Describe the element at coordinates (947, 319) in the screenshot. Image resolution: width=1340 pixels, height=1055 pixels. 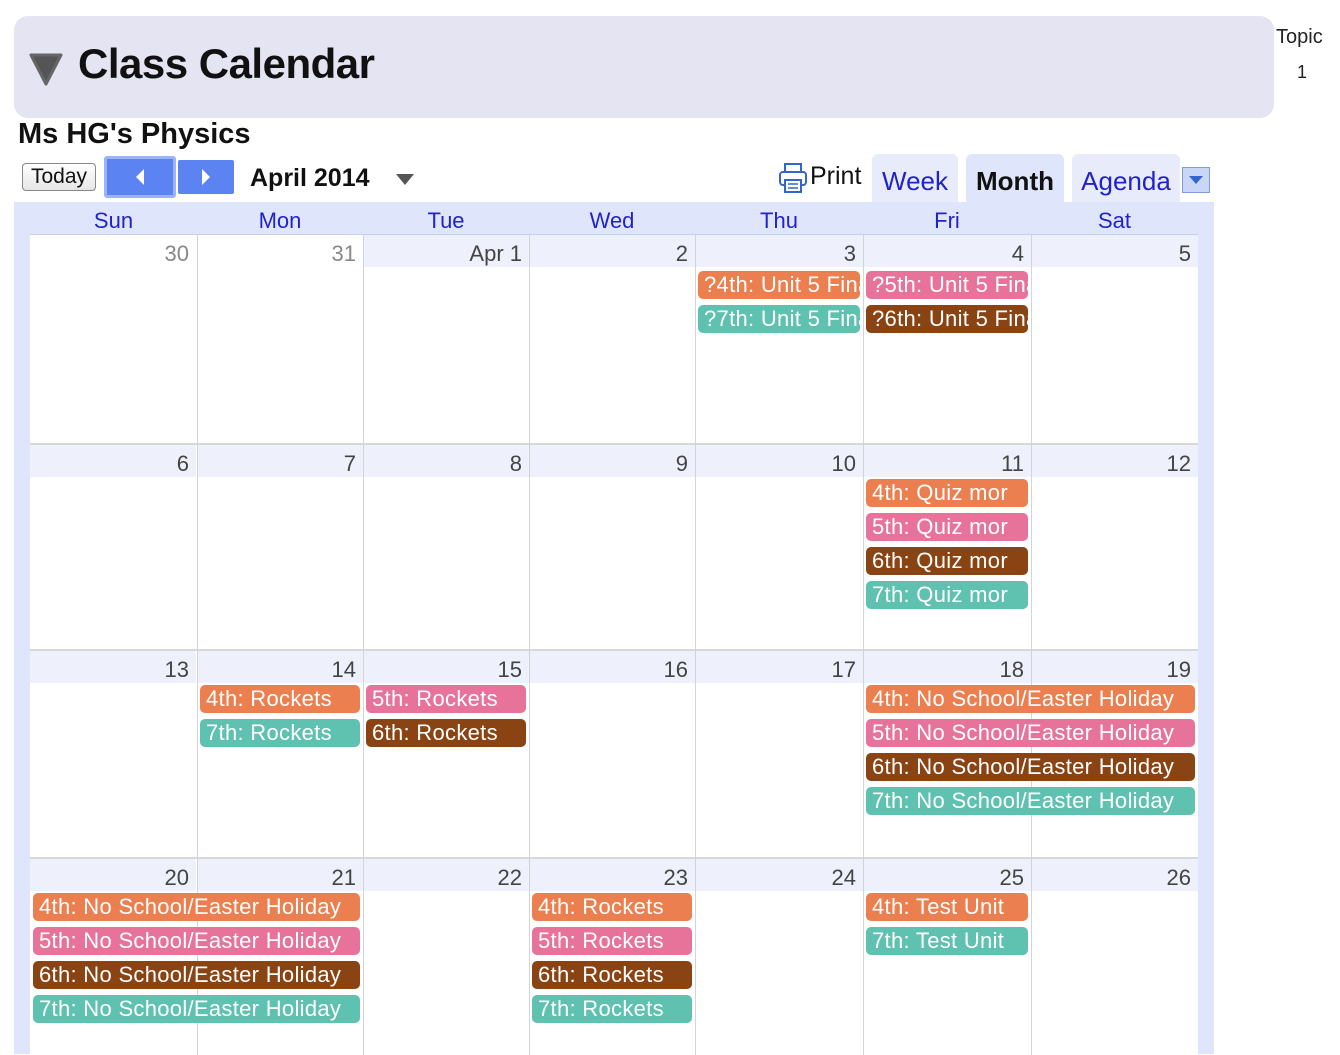
I see `calendar-event: ?6th: Unit 5 Final` at that location.